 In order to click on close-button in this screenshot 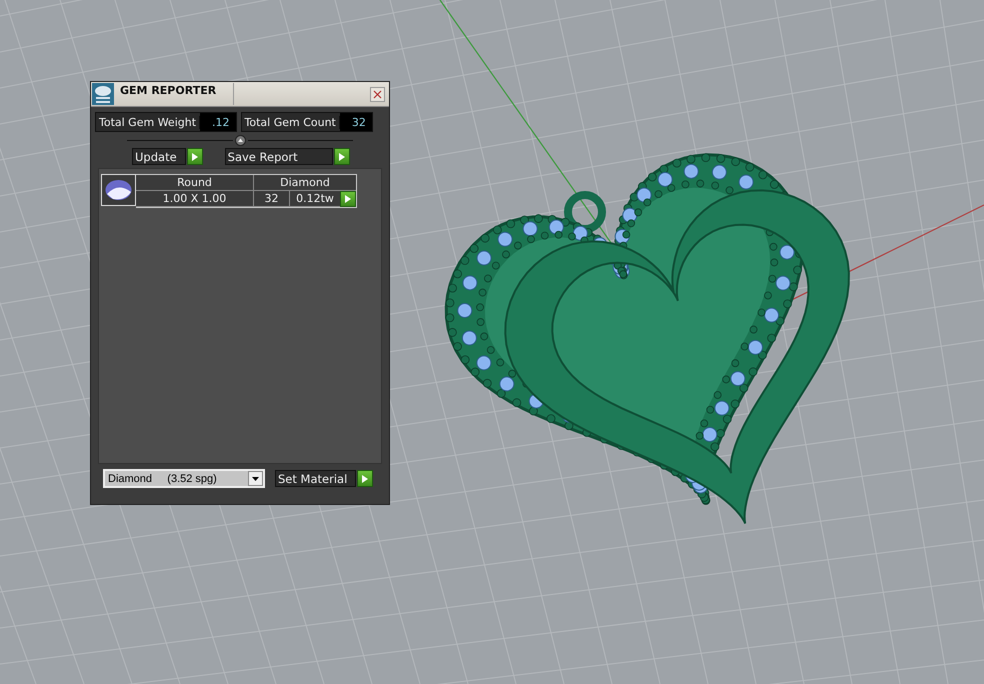, I will do `click(377, 94)`.